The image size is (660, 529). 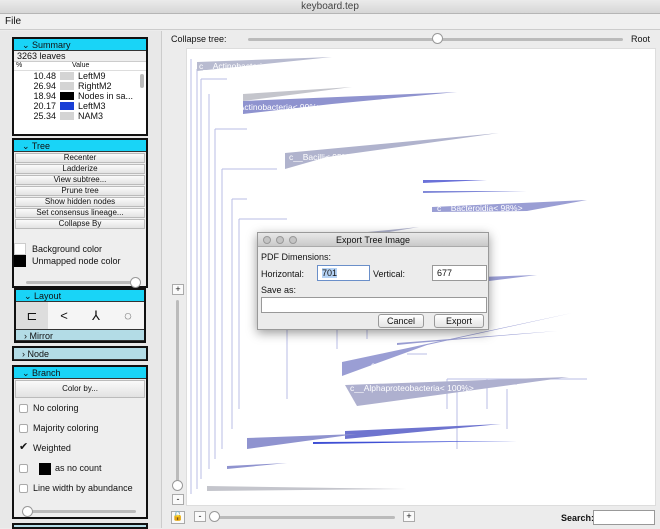 What do you see at coordinates (459, 321) in the screenshot?
I see `export-button: Export` at bounding box center [459, 321].